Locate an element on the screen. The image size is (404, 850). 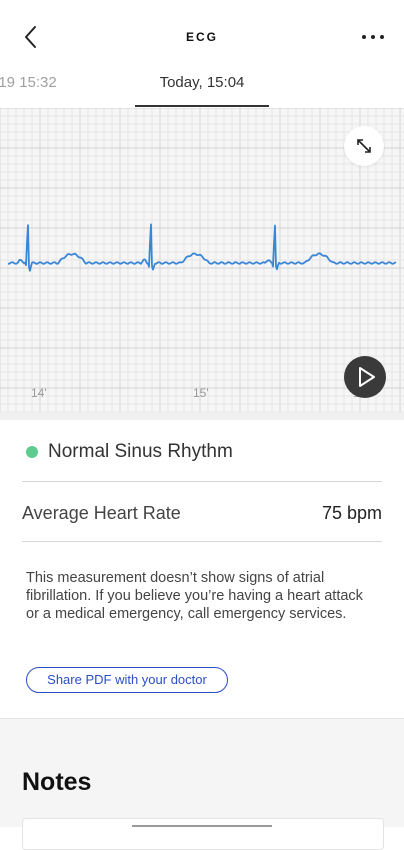
tab-current-measurement: Today, 15:04 is located at coordinates (202, 82).